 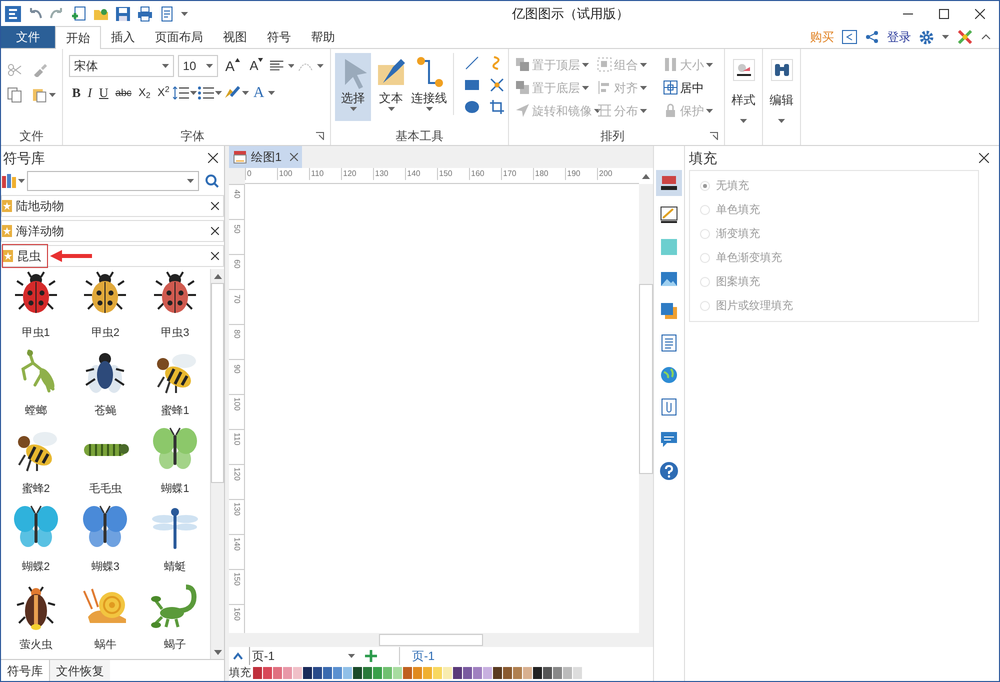 What do you see at coordinates (232, 93) in the screenshot?
I see `highlight-icon` at bounding box center [232, 93].